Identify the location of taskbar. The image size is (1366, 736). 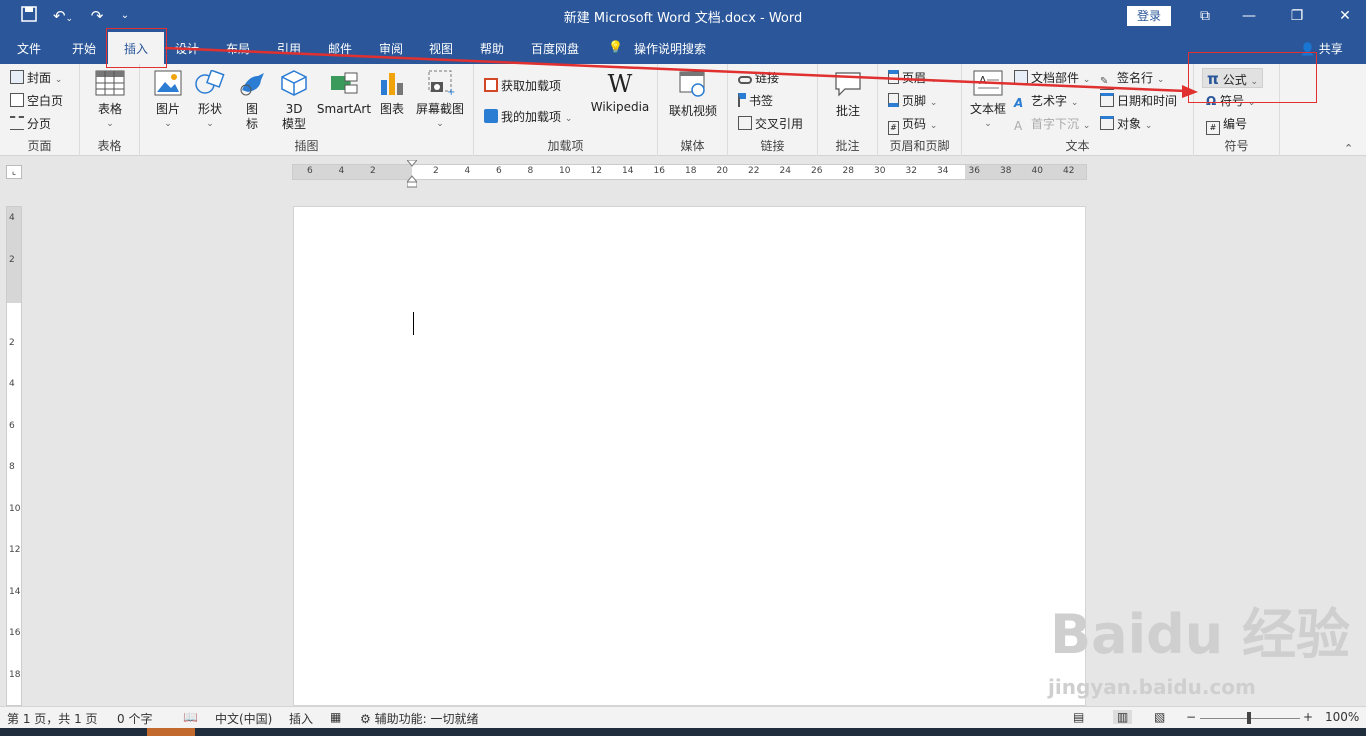
(683, 732).